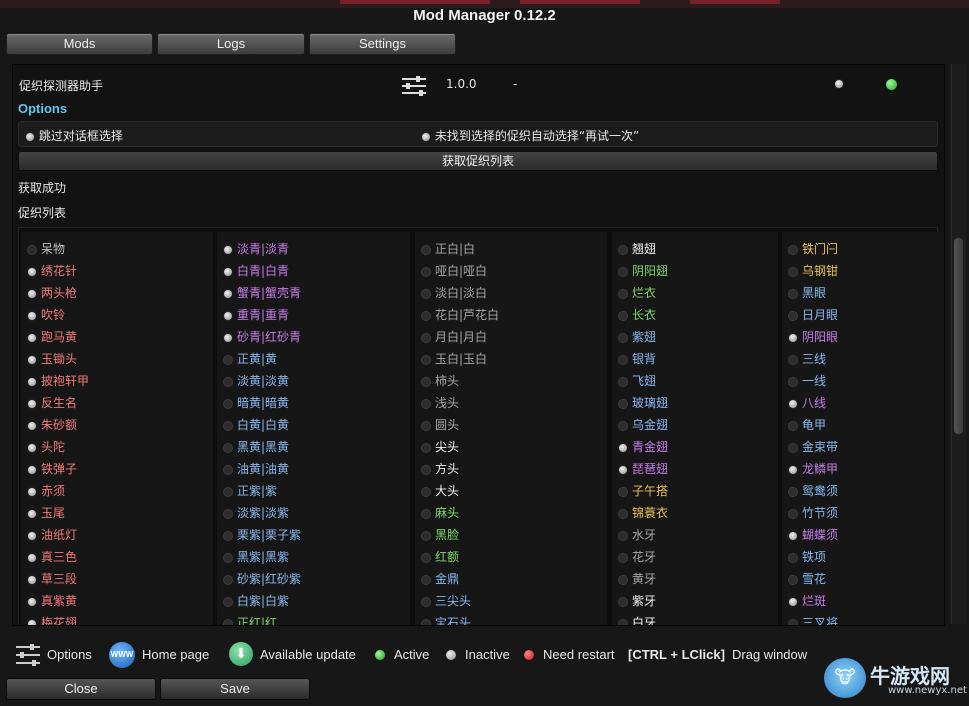 The height and width of the screenshot is (706, 969). I want to click on footer-options-label: Options, so click(69, 654).